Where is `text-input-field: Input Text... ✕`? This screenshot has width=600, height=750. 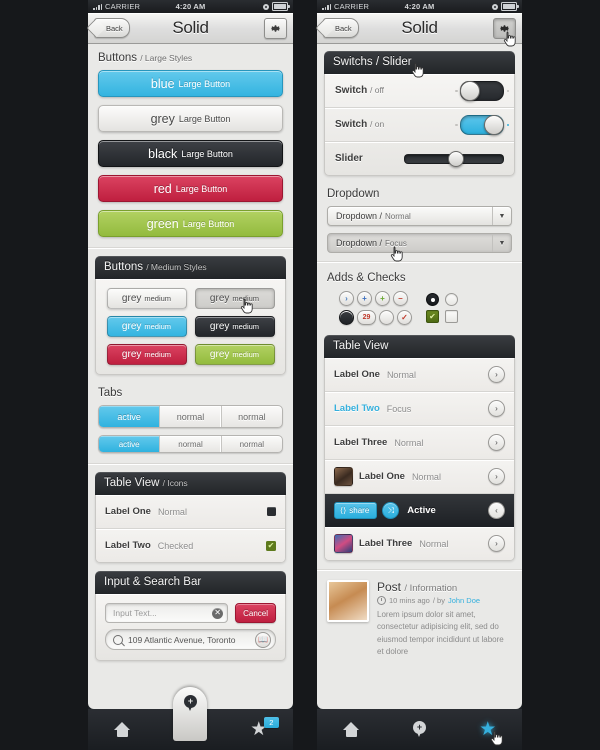
text-input-field: Input Text... ✕ is located at coordinates (167, 613).